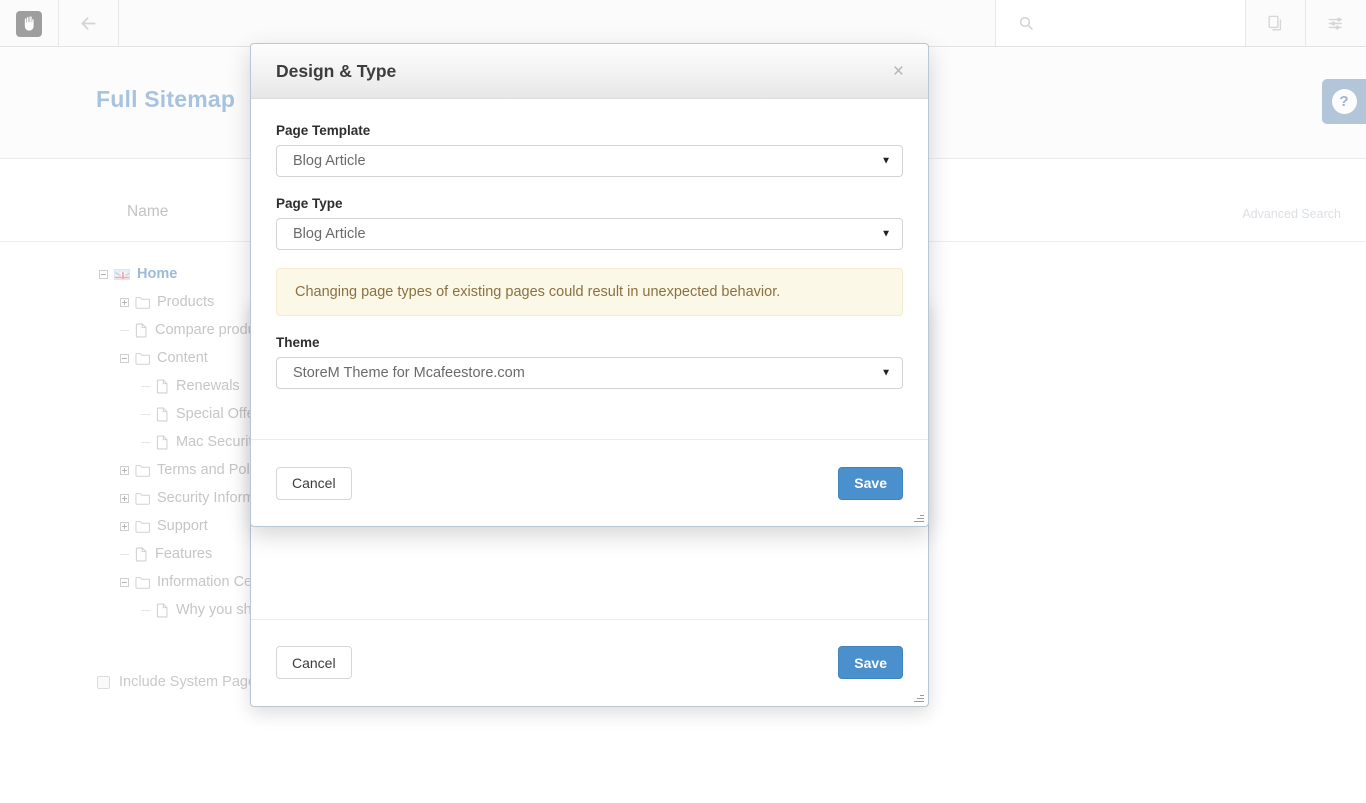  Describe the element at coordinates (589, 482) in the screenshot. I see `dialog-footer: Cancel Save` at that location.